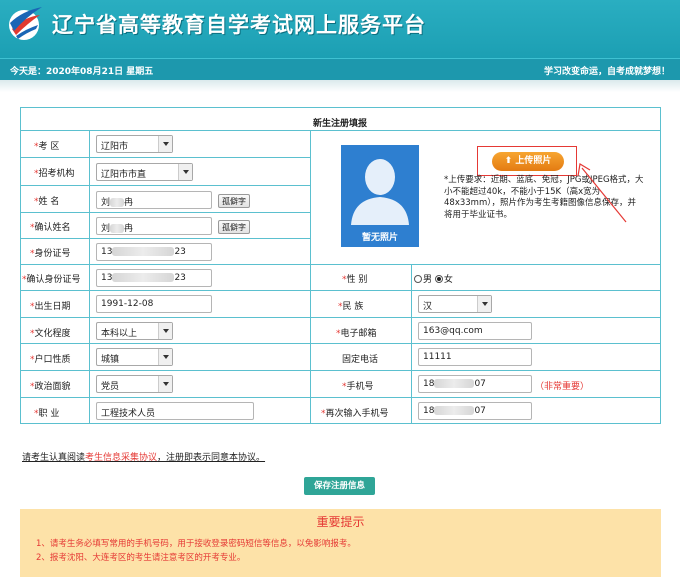 This screenshot has height=588, width=680. Describe the element at coordinates (50, 254) in the screenshot. I see `id-number-label: *身份证号` at that location.